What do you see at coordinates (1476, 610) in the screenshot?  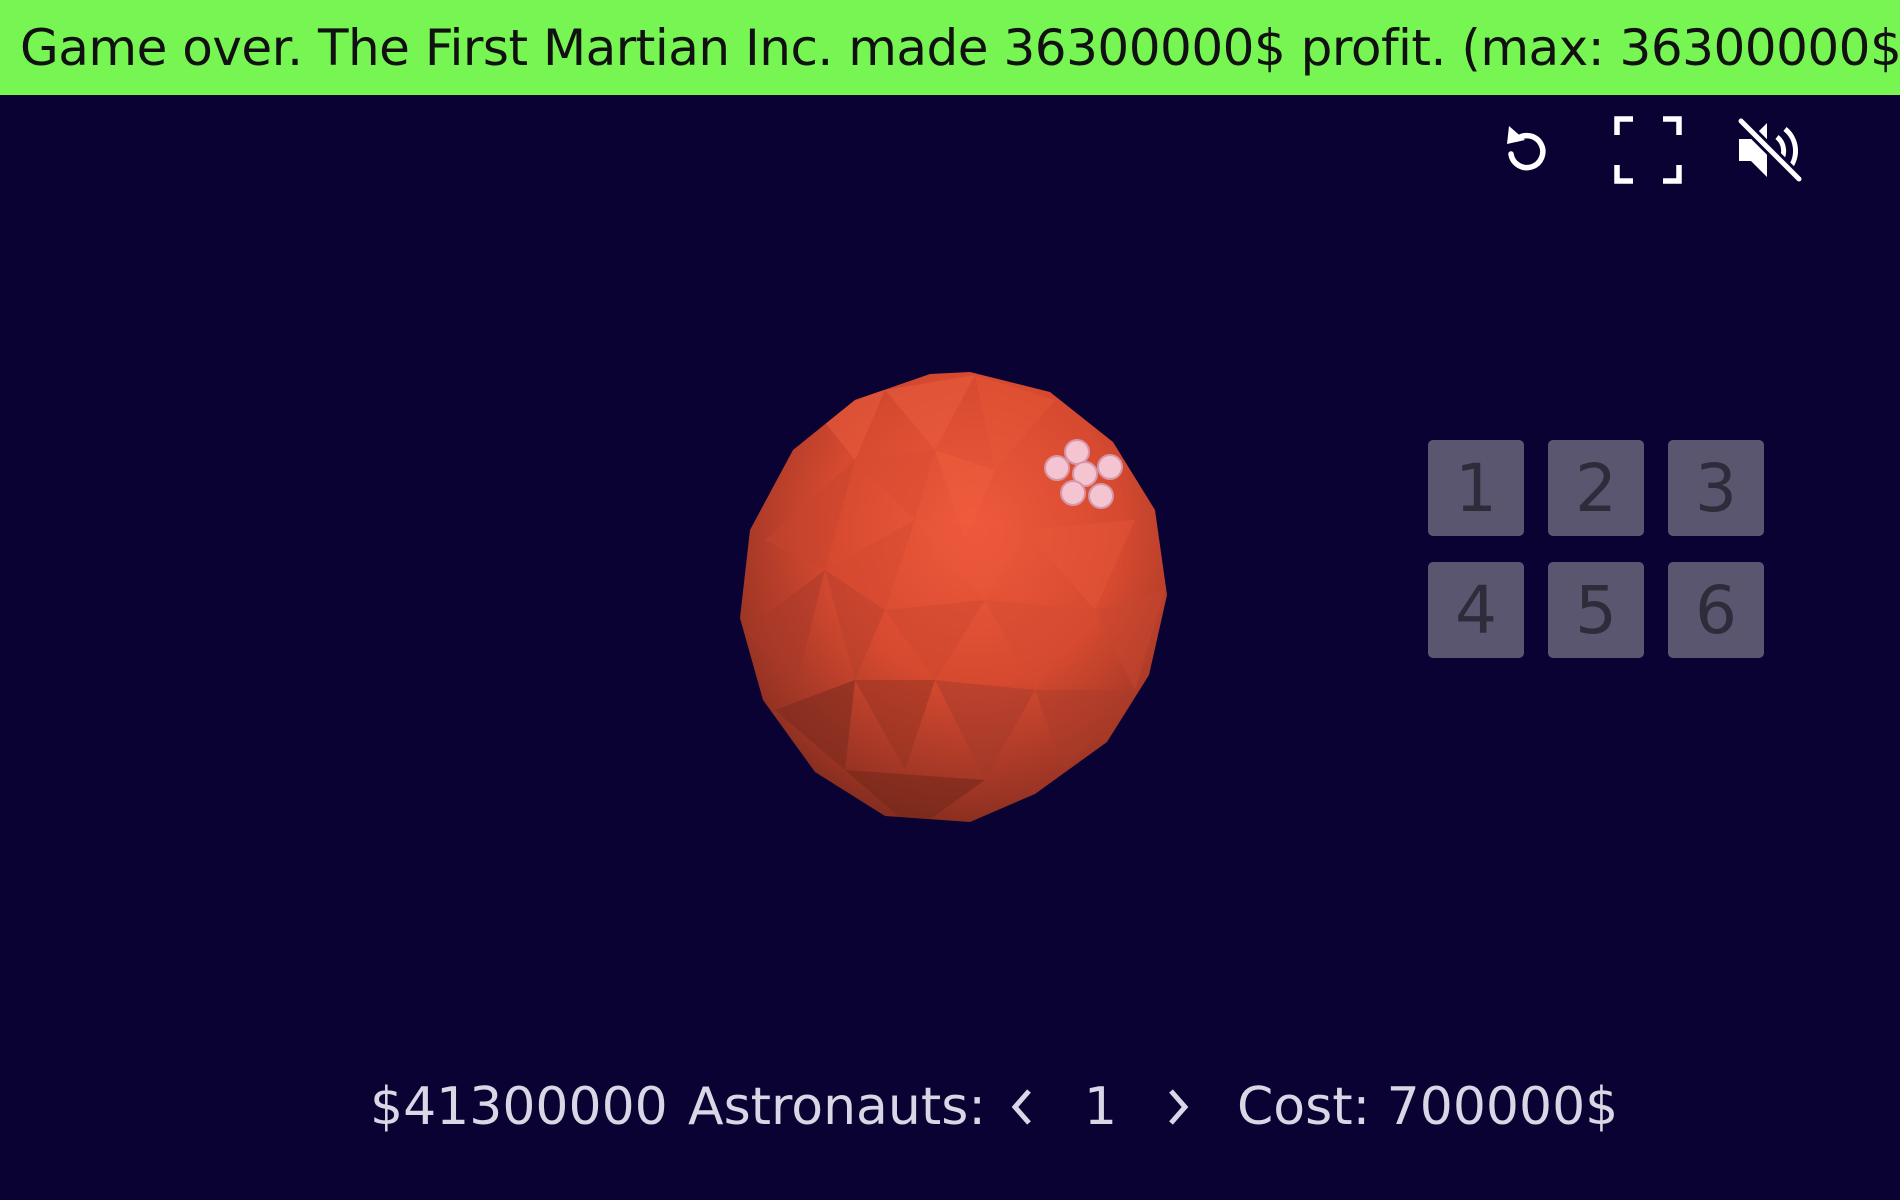 I see `level-button-4: 4` at bounding box center [1476, 610].